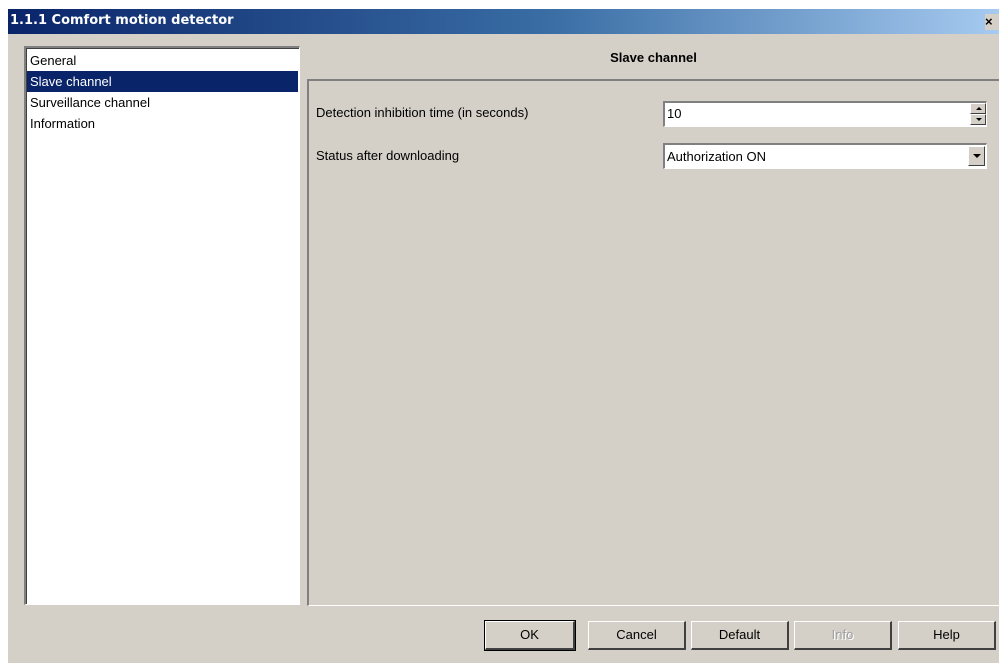 The width and height of the screenshot is (999, 663). I want to click on status-after-downloading-dropdown: Authorization ON, so click(825, 156).